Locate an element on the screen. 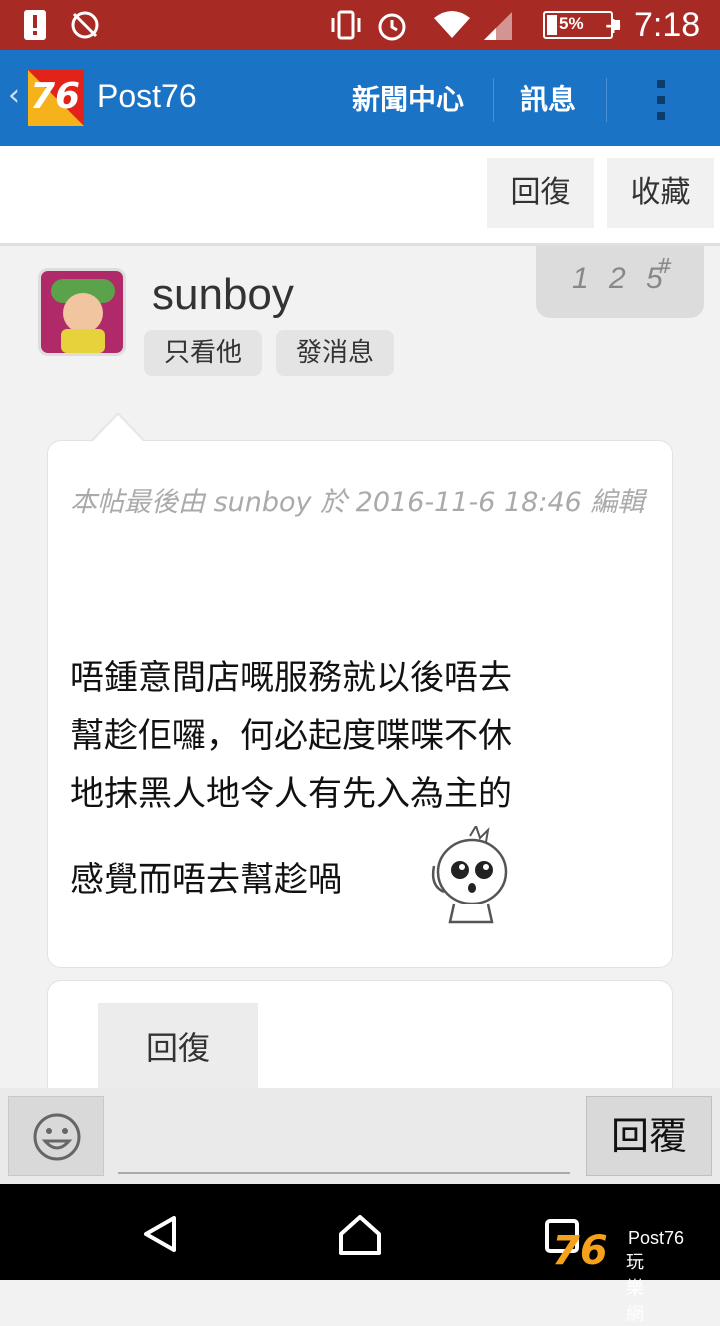 This screenshot has height=1326, width=720. charging-plus-icon: + is located at coordinates (613, 26).